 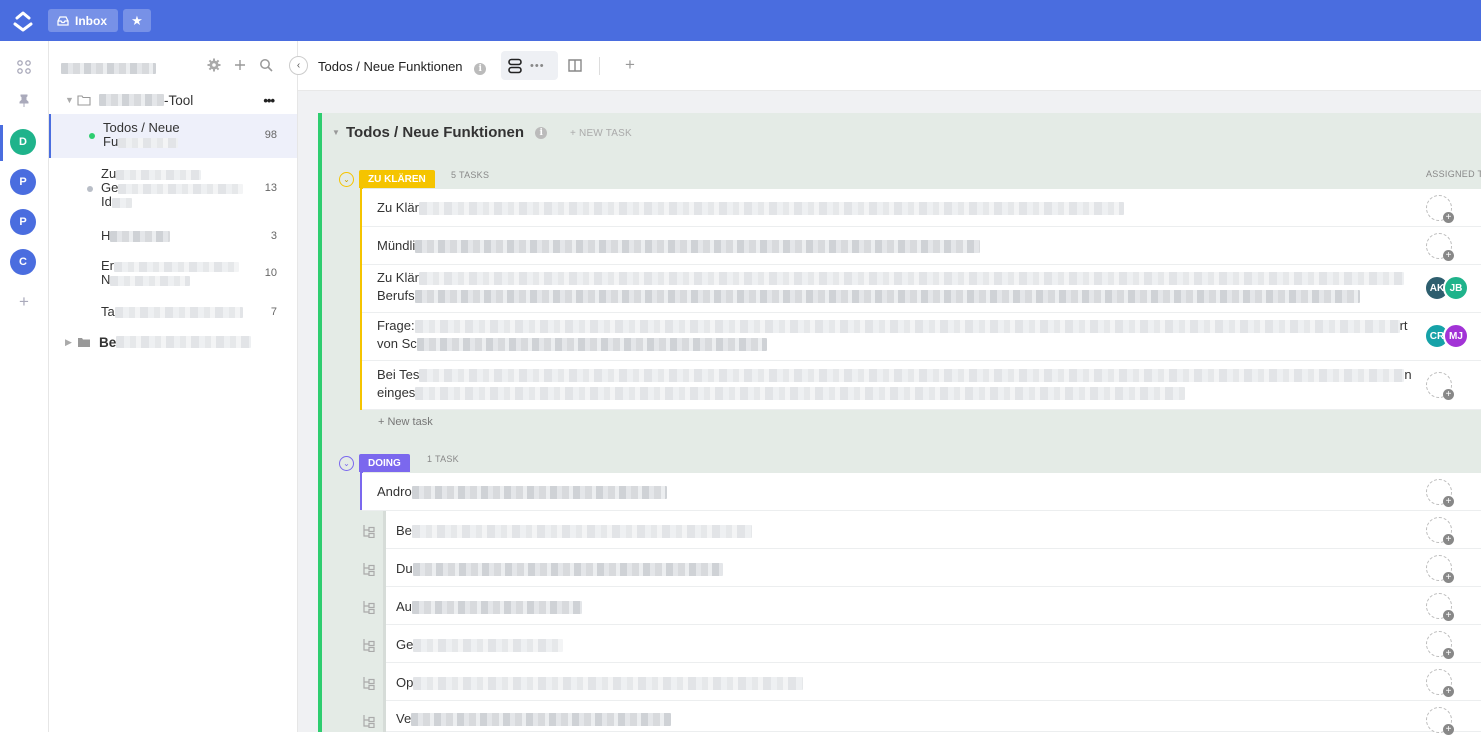 What do you see at coordinates (933, 718) in the screenshot?
I see `subtask-row: Ve` at bounding box center [933, 718].